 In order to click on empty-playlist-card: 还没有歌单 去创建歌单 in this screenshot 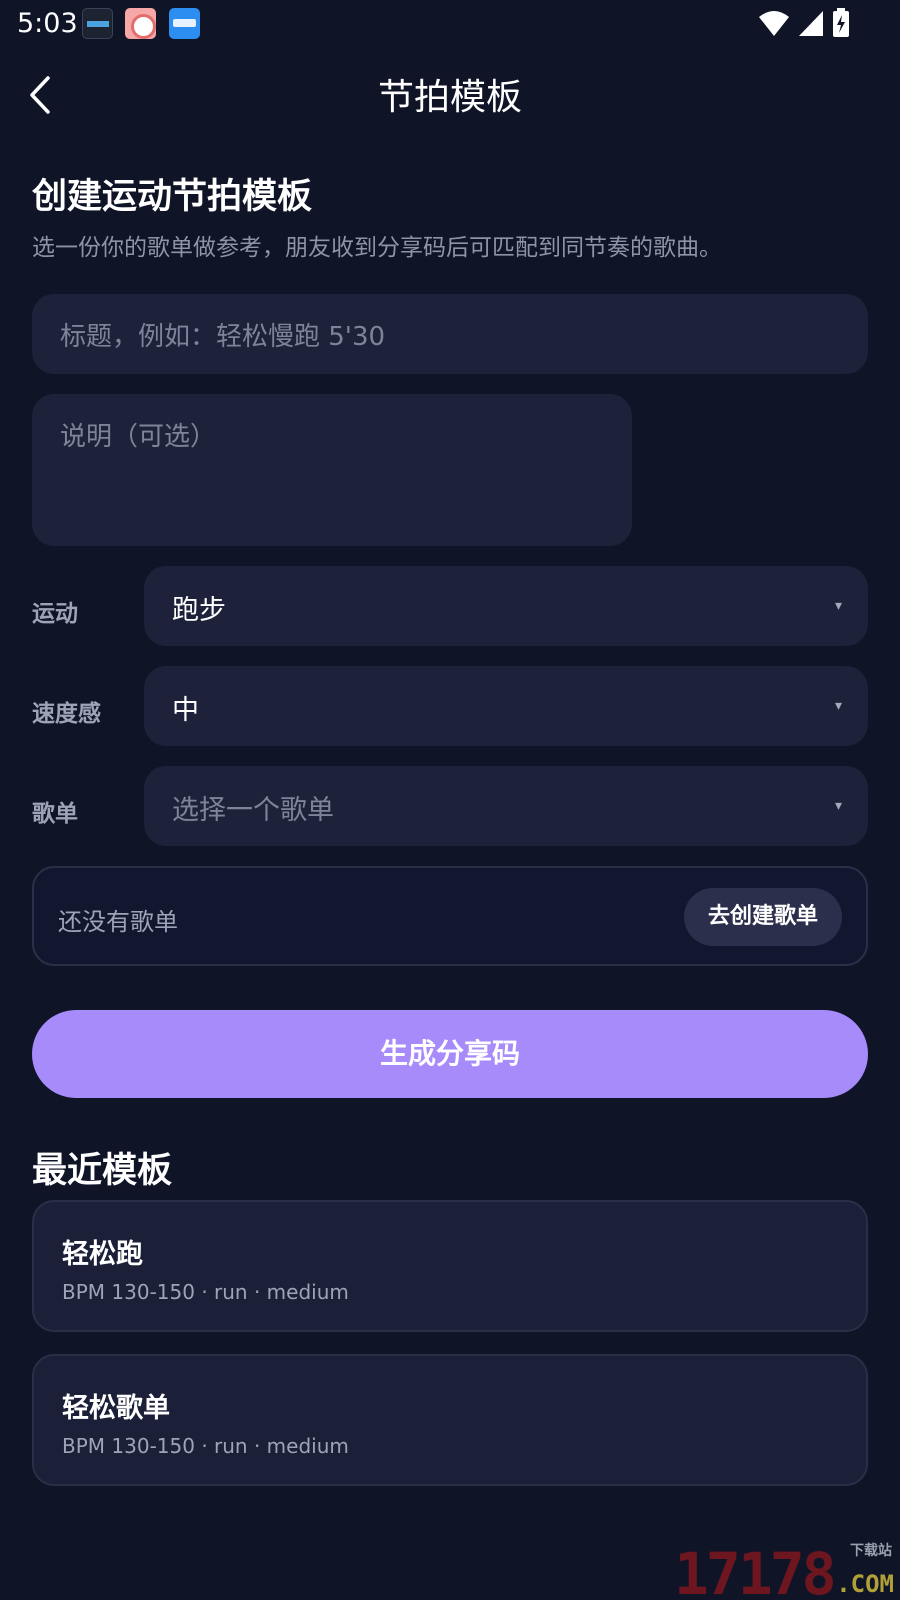, I will do `click(450, 916)`.